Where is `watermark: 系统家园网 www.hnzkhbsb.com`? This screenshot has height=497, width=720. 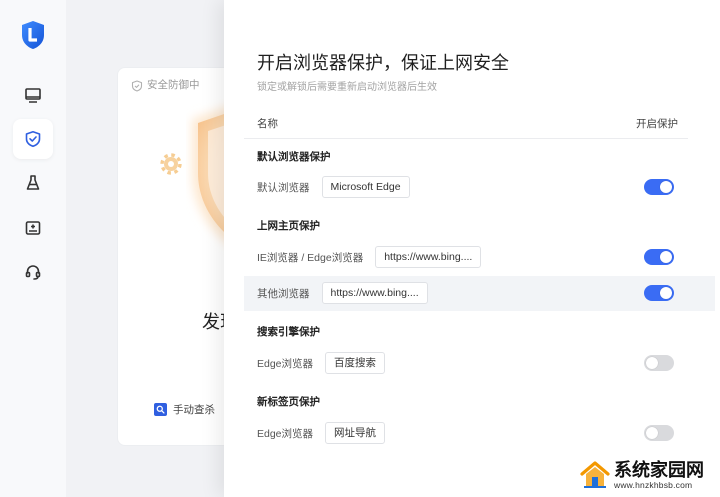
watermark: 系统家园网 www.hnzkhbsb.com is located at coordinates (647, 475).